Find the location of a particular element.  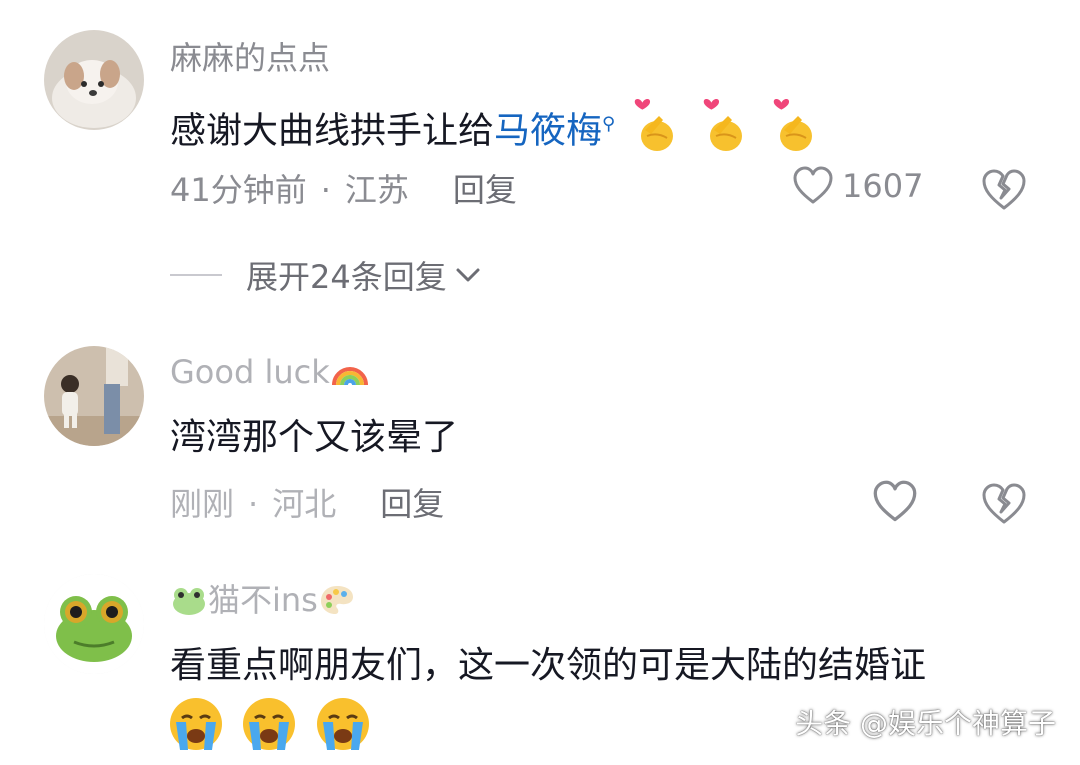

comment-time: 41分钟前 is located at coordinates (238, 190).